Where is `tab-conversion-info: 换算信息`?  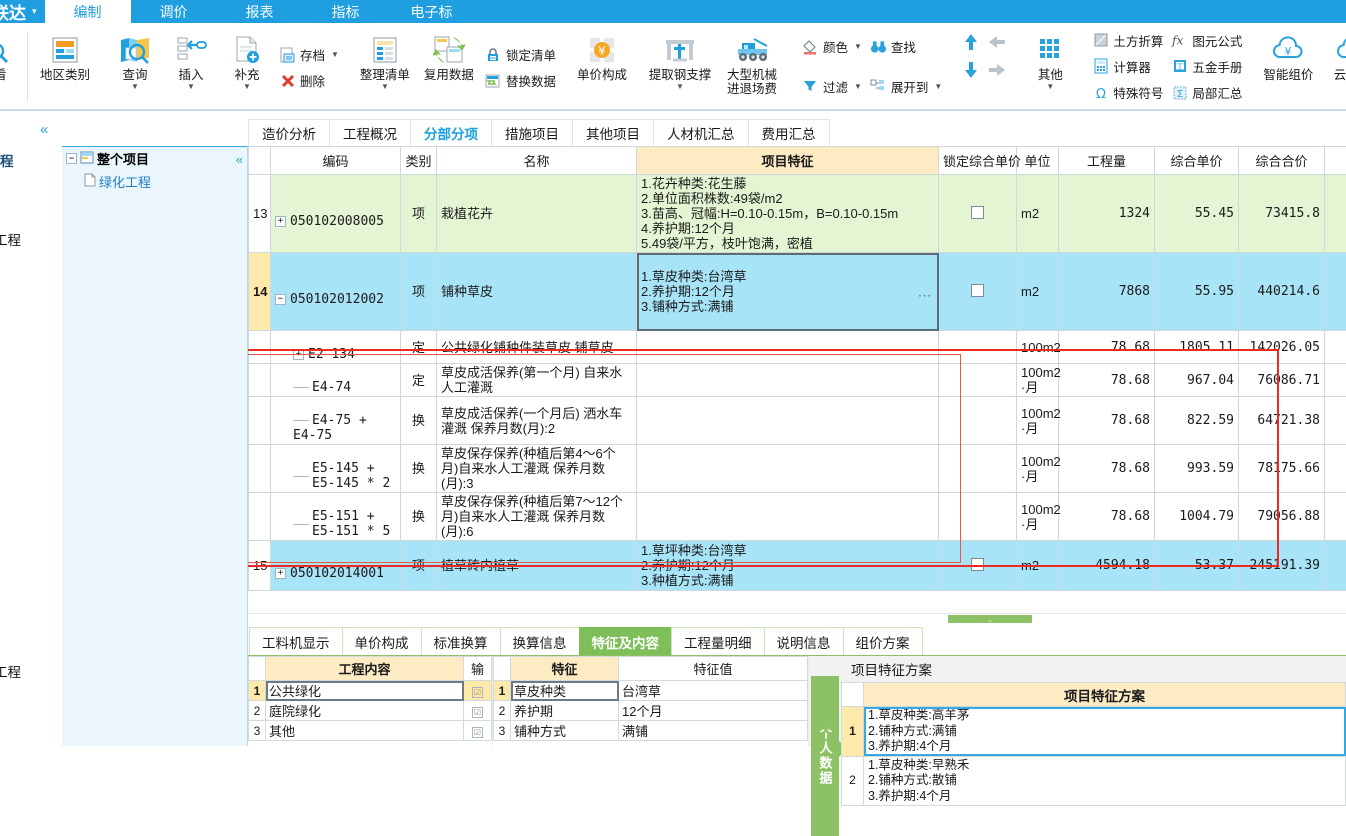
tab-conversion-info: 换算信息 is located at coordinates (540, 641).